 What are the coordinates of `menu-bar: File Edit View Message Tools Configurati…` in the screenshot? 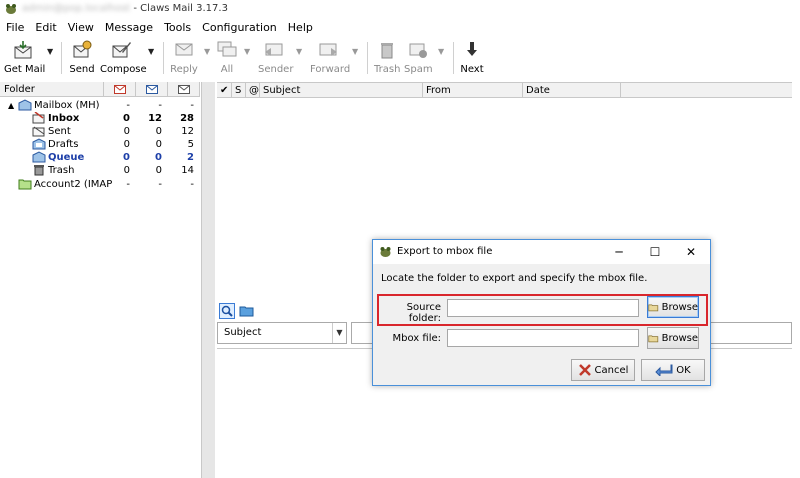 It's located at (400, 27).